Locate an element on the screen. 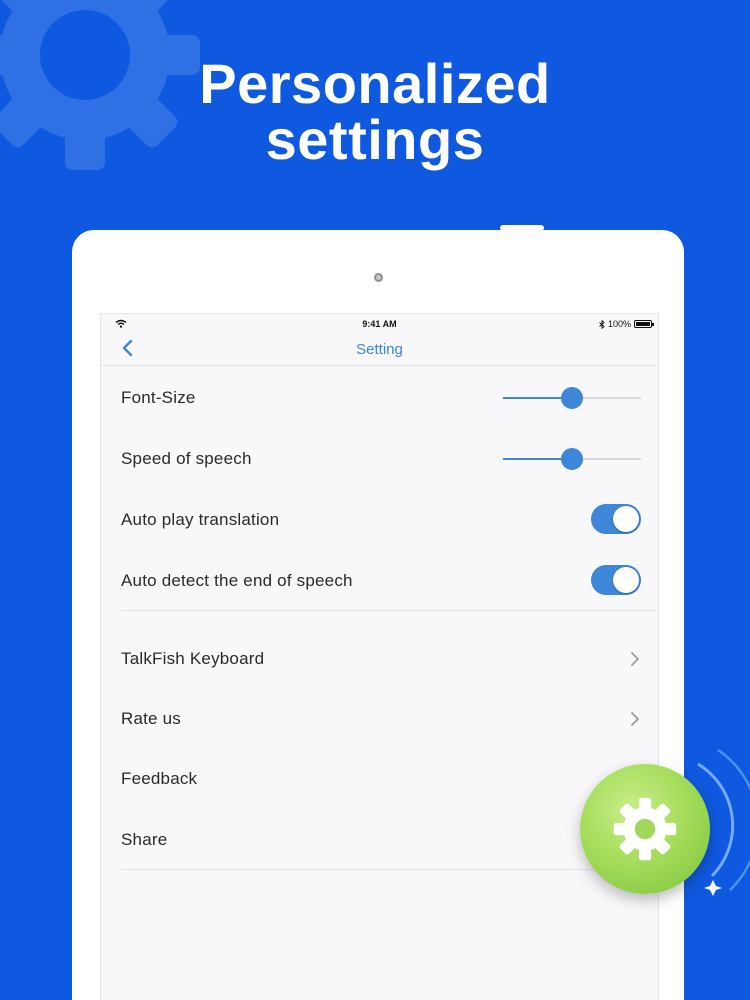  rate-us-label: Rate us is located at coordinates (151, 718).